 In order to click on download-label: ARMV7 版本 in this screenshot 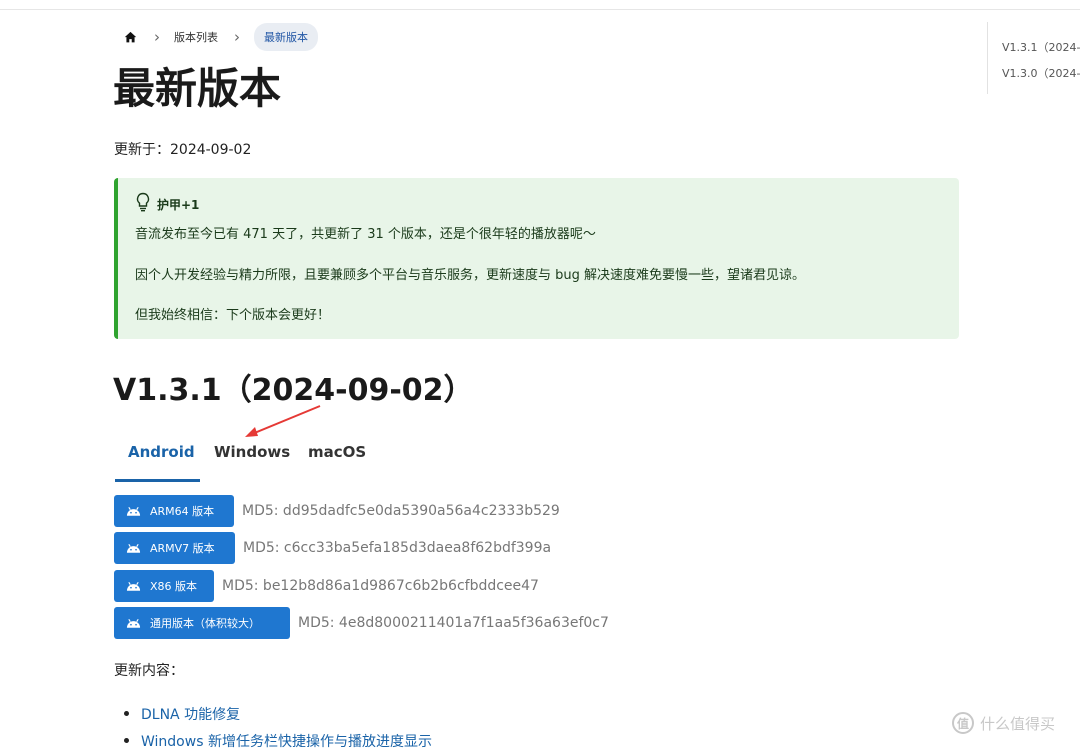, I will do `click(182, 548)`.